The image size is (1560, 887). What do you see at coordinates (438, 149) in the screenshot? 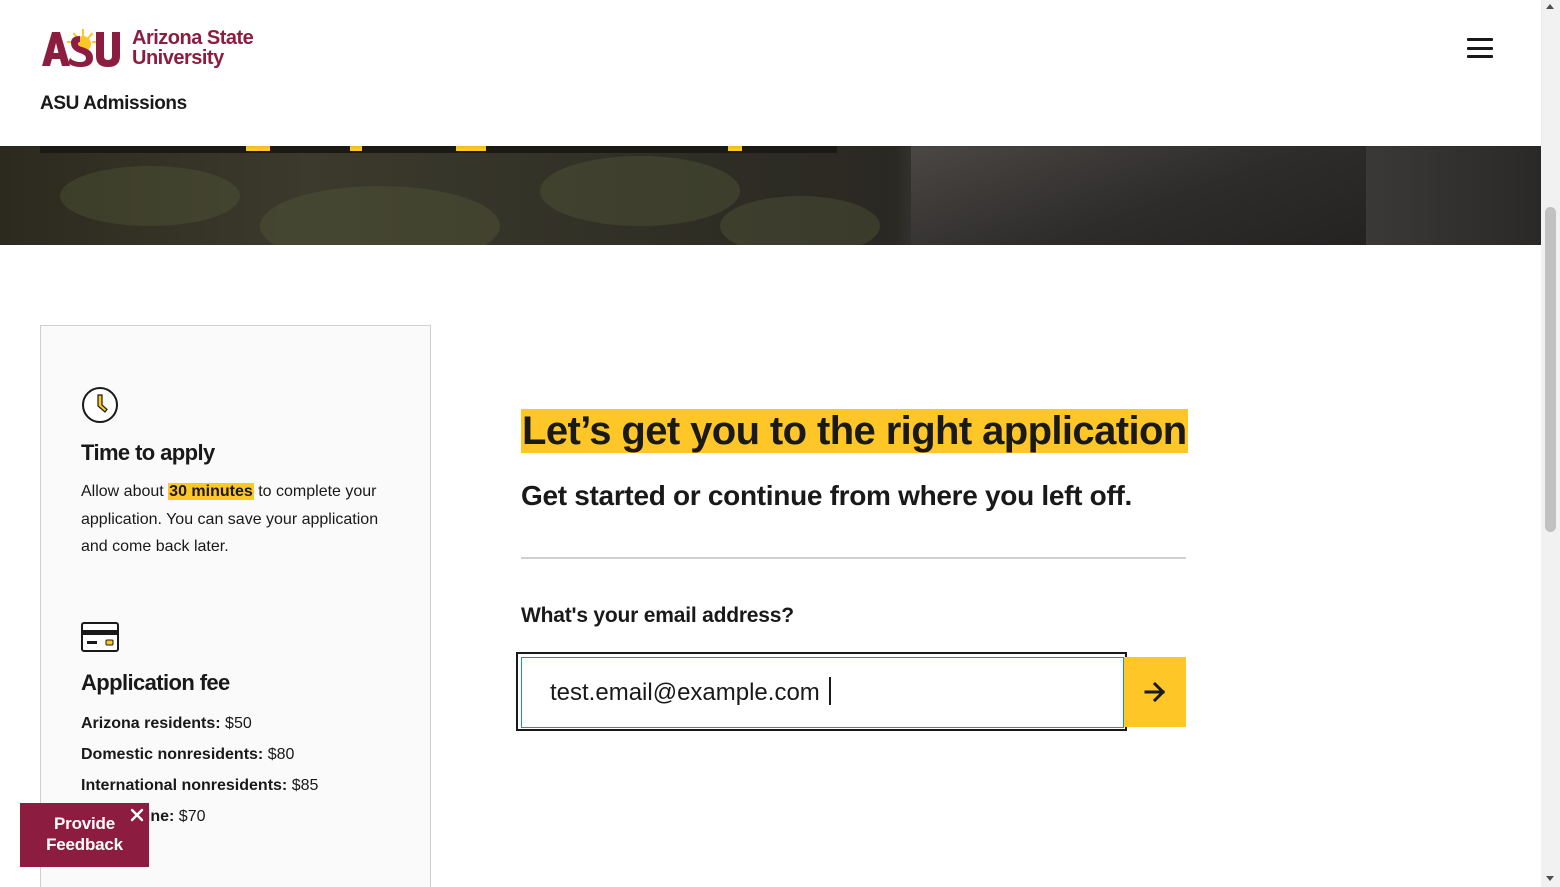
I see `hero-title-banner` at bounding box center [438, 149].